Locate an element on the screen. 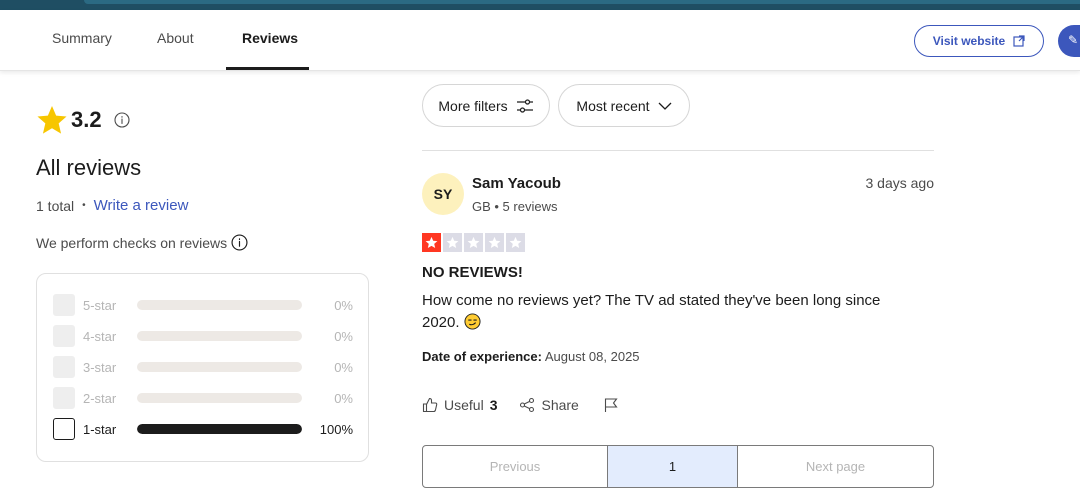  sort-label: Most recent is located at coordinates (613, 105).